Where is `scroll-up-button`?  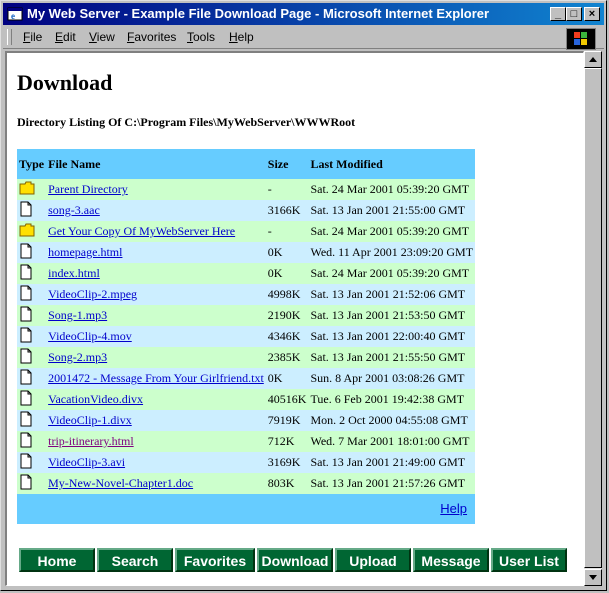 scroll-up-button is located at coordinates (593, 59).